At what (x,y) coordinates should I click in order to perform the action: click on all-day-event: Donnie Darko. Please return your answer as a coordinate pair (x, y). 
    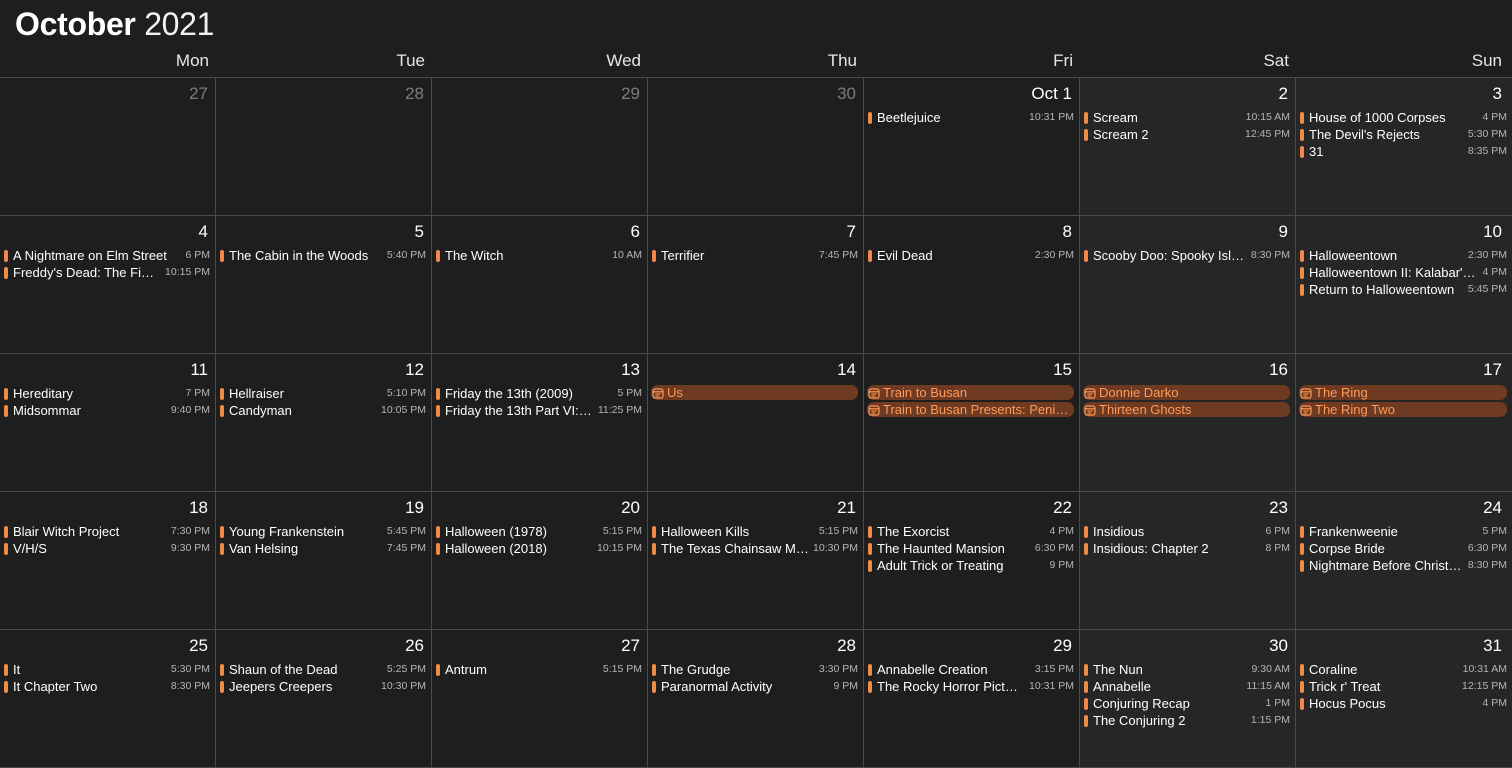
    Looking at the image, I should click on (1186, 392).